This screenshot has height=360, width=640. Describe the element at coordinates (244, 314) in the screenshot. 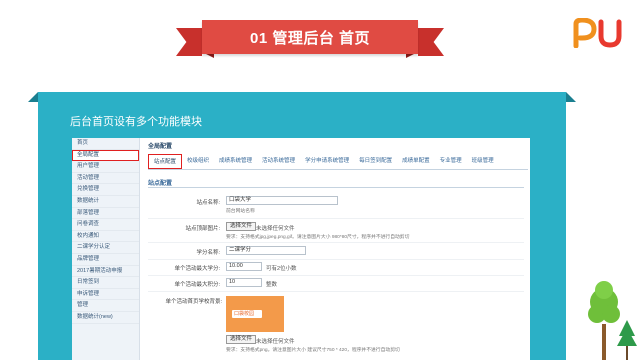

I see `poster-text: 口袋校园` at that location.